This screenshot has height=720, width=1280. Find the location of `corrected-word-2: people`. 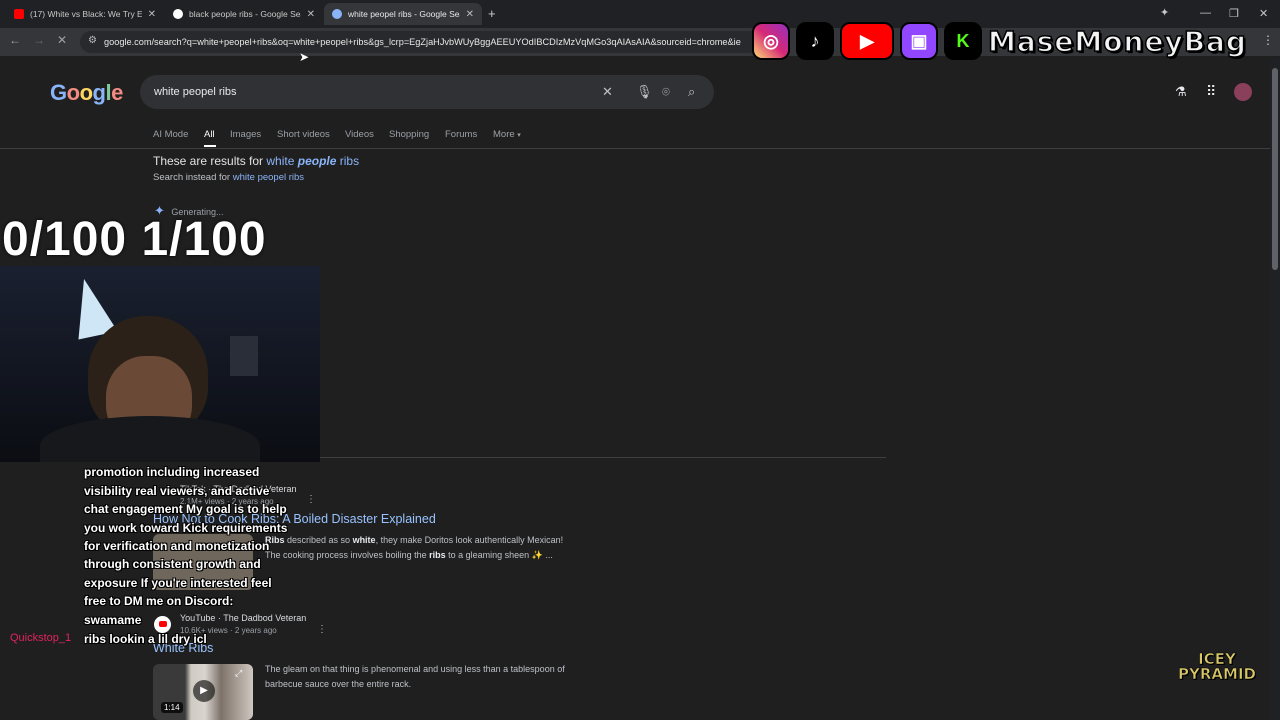

corrected-word-2: people is located at coordinates (317, 161).